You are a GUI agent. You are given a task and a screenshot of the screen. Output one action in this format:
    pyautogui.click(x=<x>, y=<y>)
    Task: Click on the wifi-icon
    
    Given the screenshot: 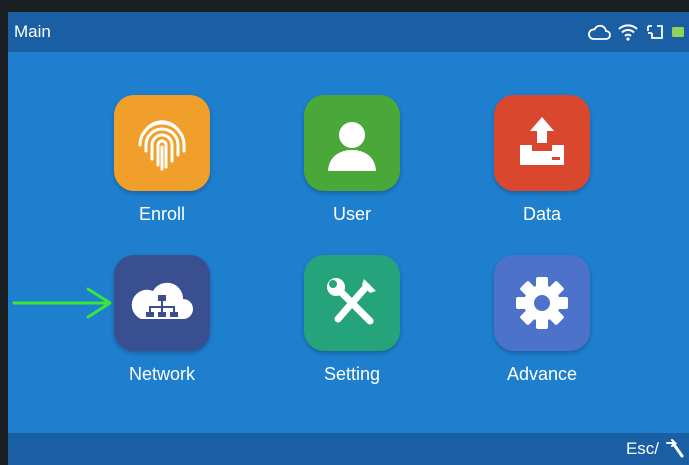 What is the action you would take?
    pyautogui.click(x=628, y=32)
    